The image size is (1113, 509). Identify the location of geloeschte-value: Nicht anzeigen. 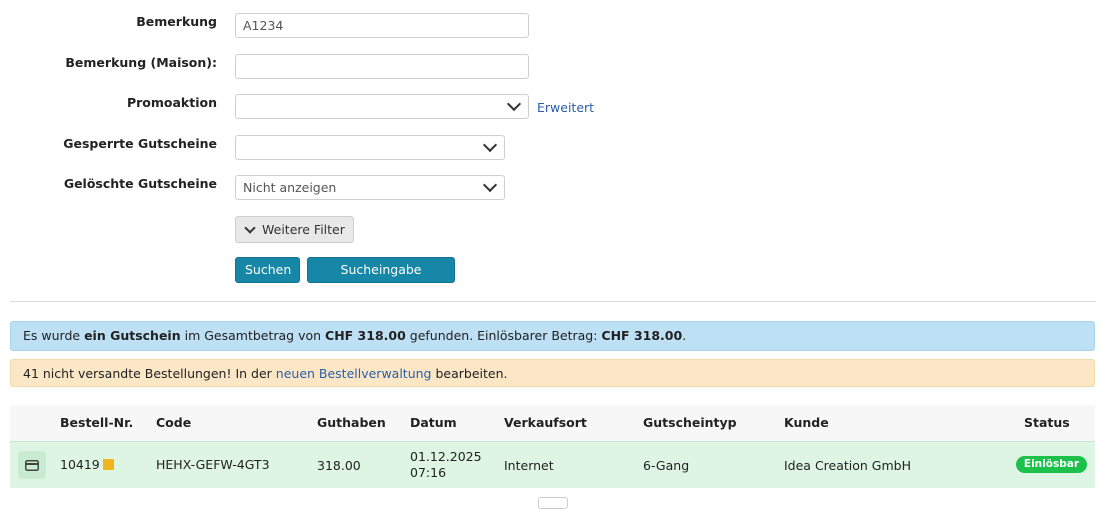
(290, 187).